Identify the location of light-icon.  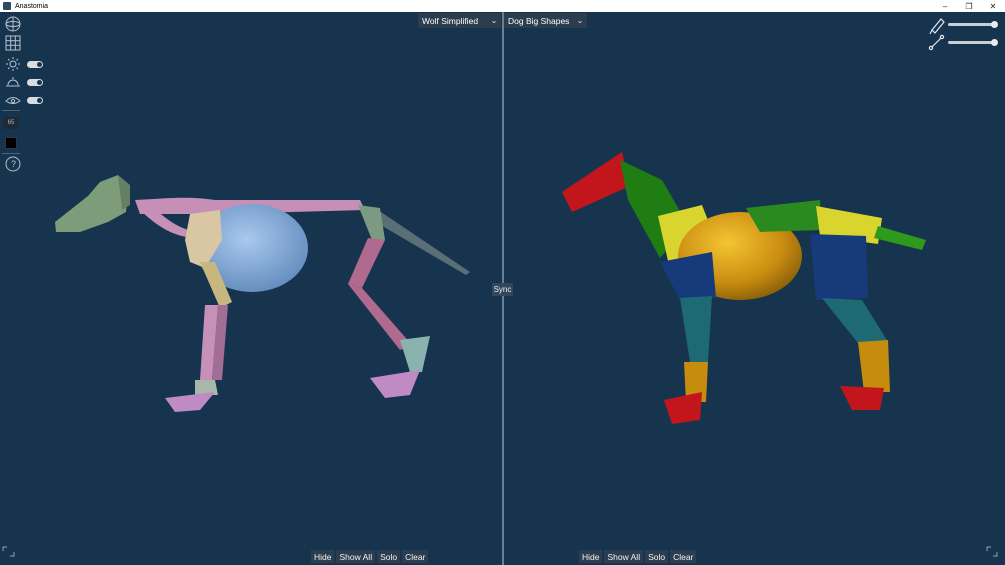
(13, 64).